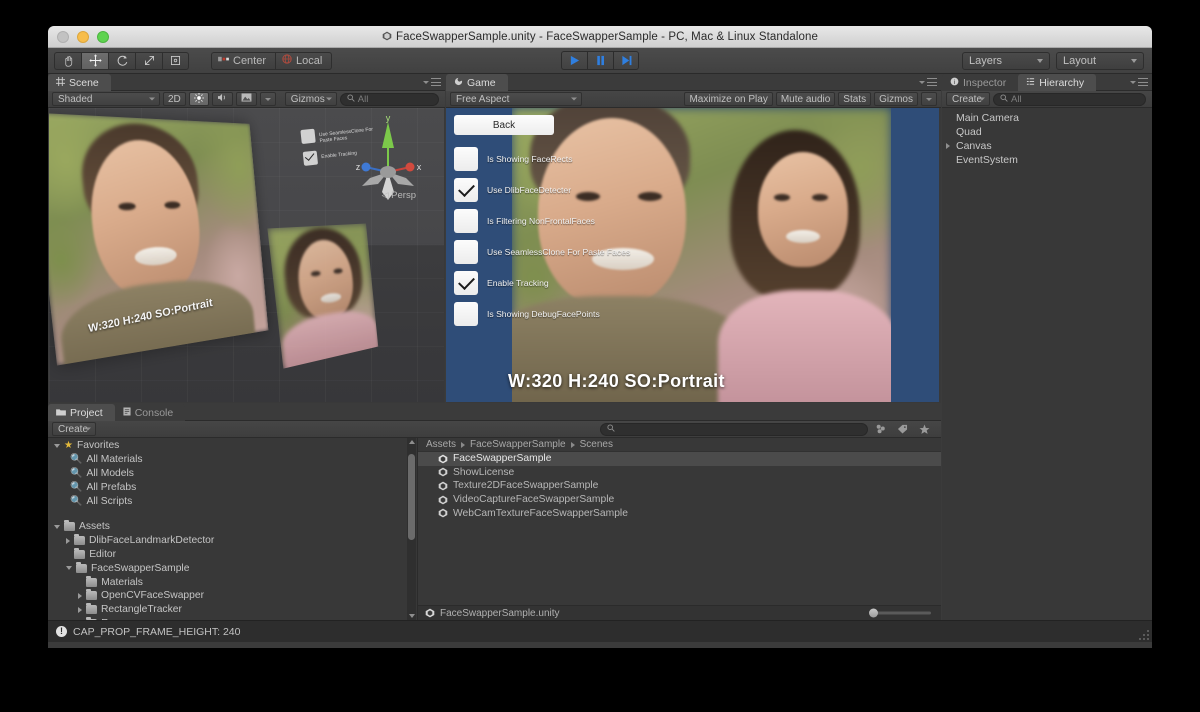  Describe the element at coordinates (310, 99) in the screenshot. I see `scene-gizmos-dropdown: Gizmos` at that location.